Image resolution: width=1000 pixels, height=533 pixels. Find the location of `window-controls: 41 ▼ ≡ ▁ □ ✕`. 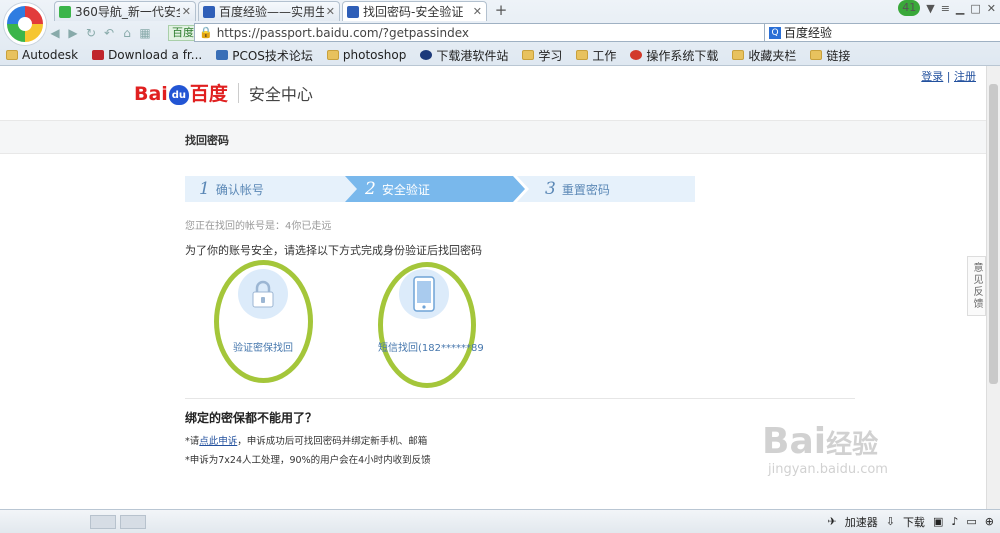

window-controls: 41 ▼ ≡ ▁ □ ✕ is located at coordinates (947, 8).